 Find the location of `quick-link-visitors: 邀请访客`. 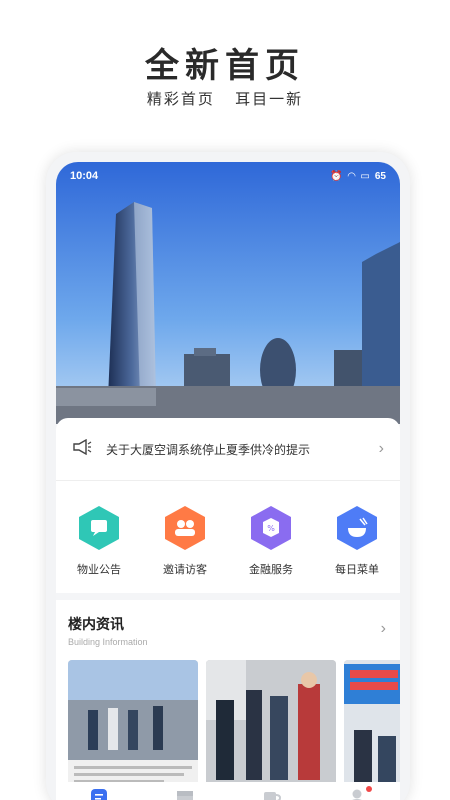

quick-link-visitors: 邀请访客 is located at coordinates (185, 549).